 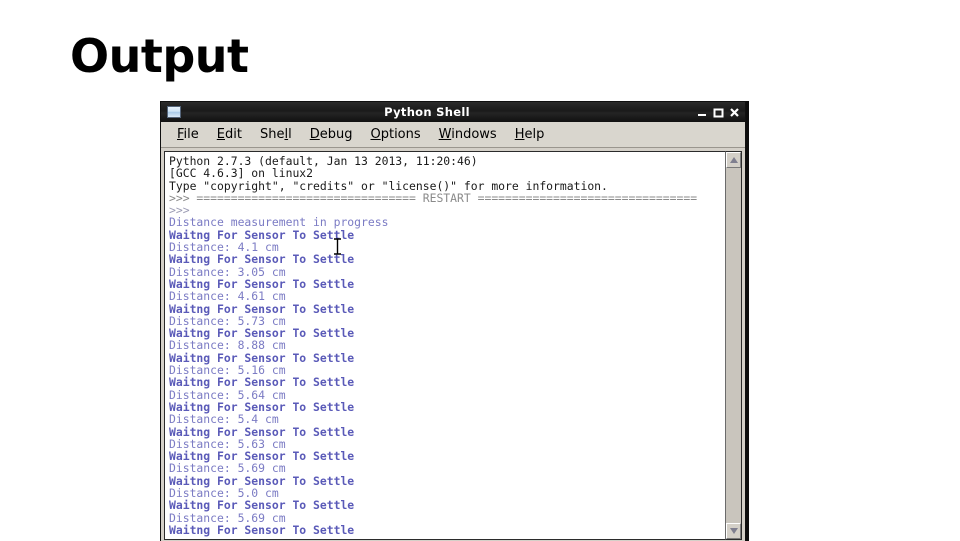 What do you see at coordinates (227, 345) in the screenshot?
I see `console-line: Distance: 8.88 cm` at bounding box center [227, 345].